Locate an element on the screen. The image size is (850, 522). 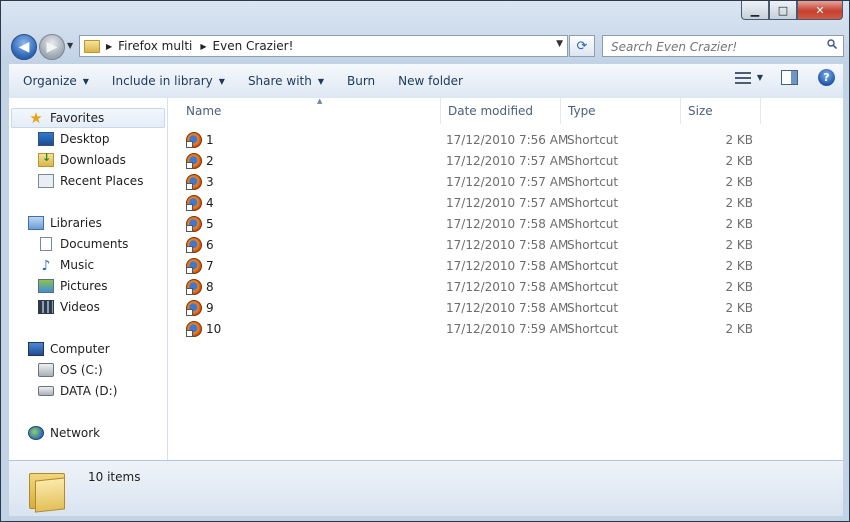
sidebar-item-documents: Documents is located at coordinates (83, 244).